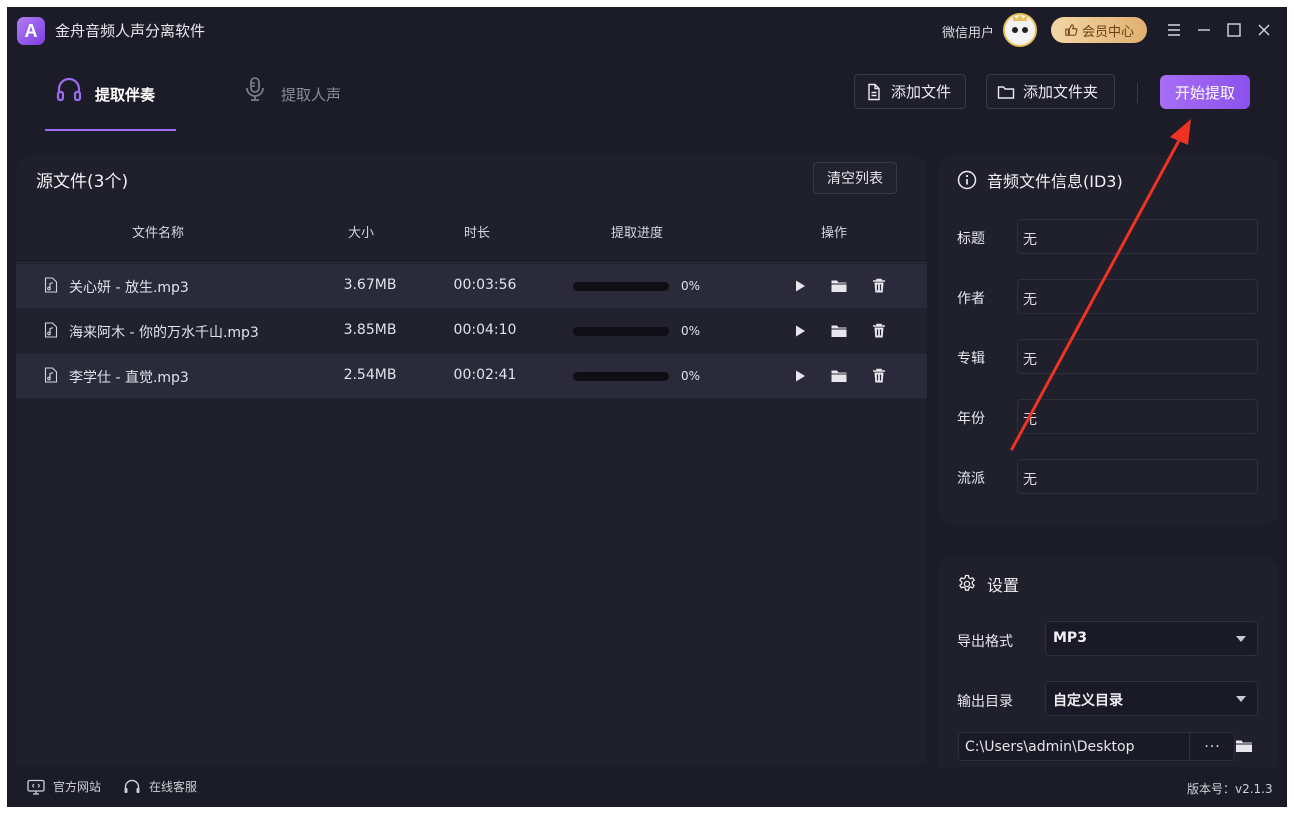  What do you see at coordinates (64, 786) in the screenshot?
I see `official-website-link: 官方网站` at bounding box center [64, 786].